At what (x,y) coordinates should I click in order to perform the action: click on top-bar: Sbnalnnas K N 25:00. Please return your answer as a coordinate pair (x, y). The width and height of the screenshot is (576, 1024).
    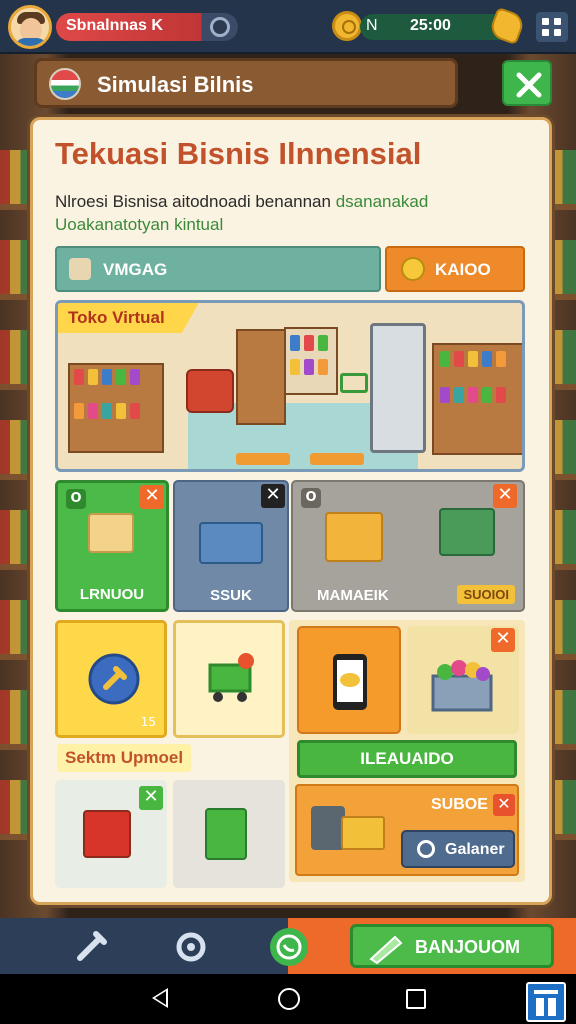
    Looking at the image, I should click on (288, 27).